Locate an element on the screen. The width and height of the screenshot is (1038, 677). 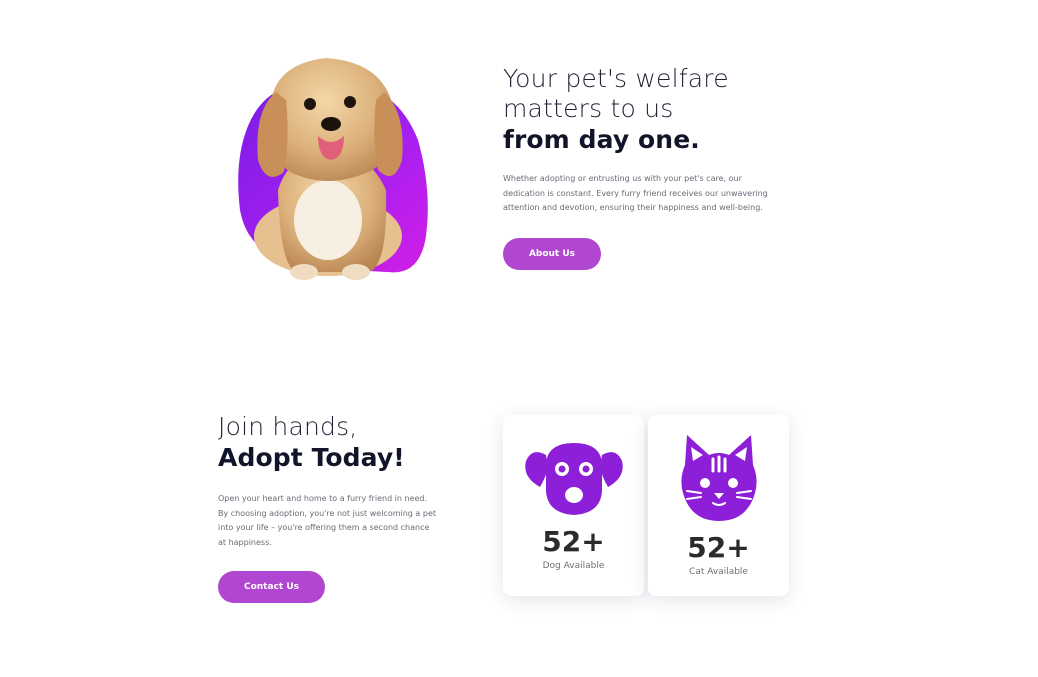
dog-icon is located at coordinates (573, 477).